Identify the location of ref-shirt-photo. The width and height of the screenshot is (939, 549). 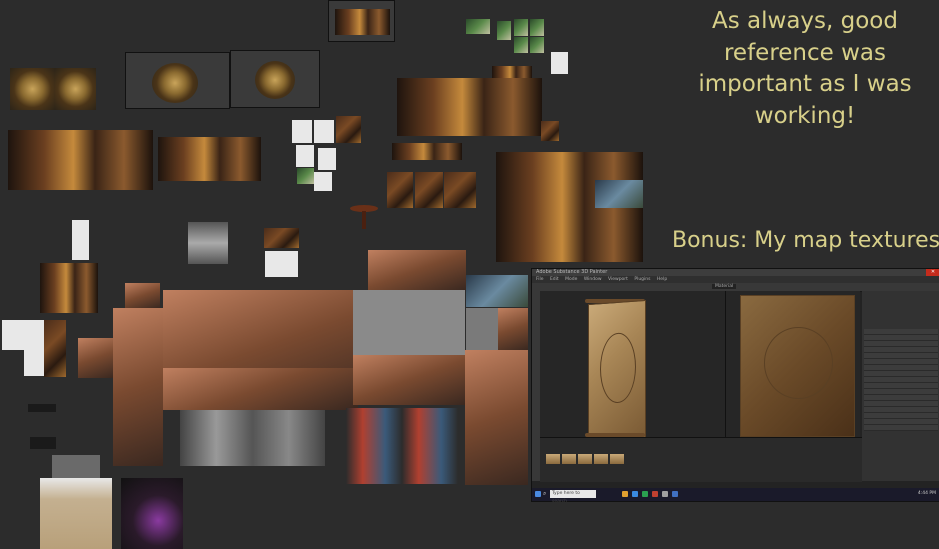
(76, 467).